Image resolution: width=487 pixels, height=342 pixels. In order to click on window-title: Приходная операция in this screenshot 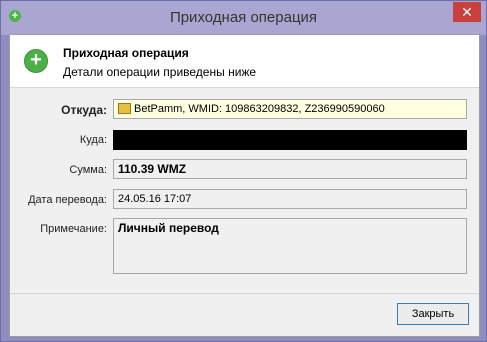, I will do `click(243, 17)`.